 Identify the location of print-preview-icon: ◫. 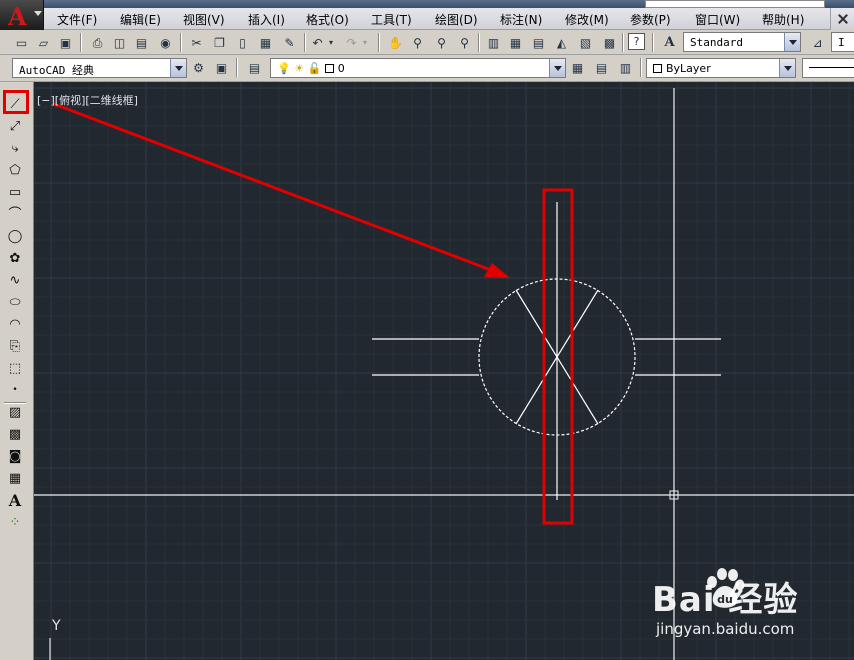
(119, 42).